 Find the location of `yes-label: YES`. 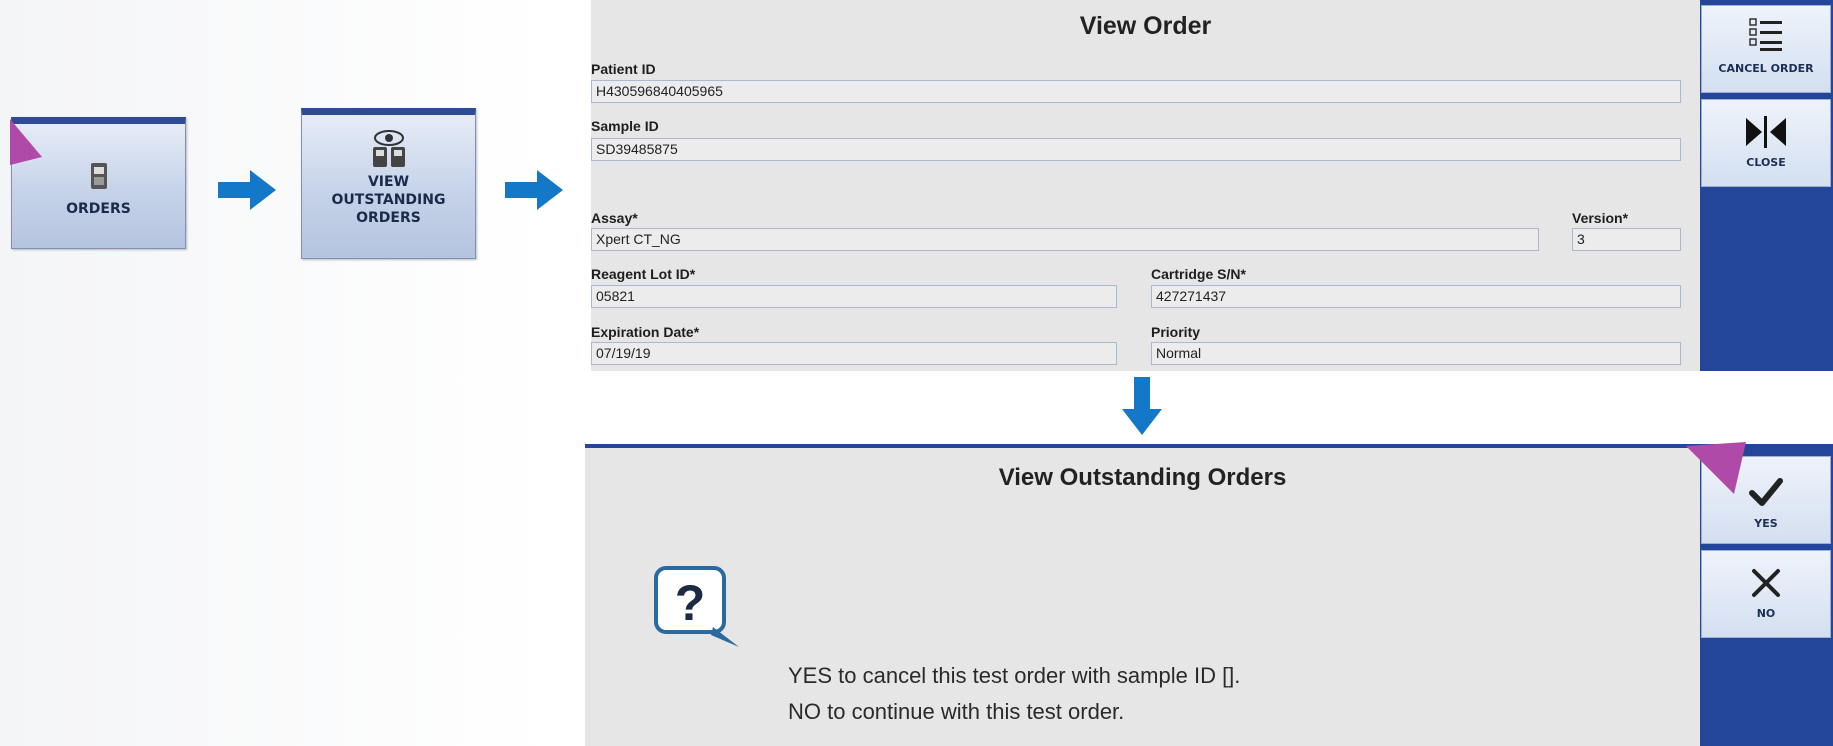

yes-label: YES is located at coordinates (1766, 523).